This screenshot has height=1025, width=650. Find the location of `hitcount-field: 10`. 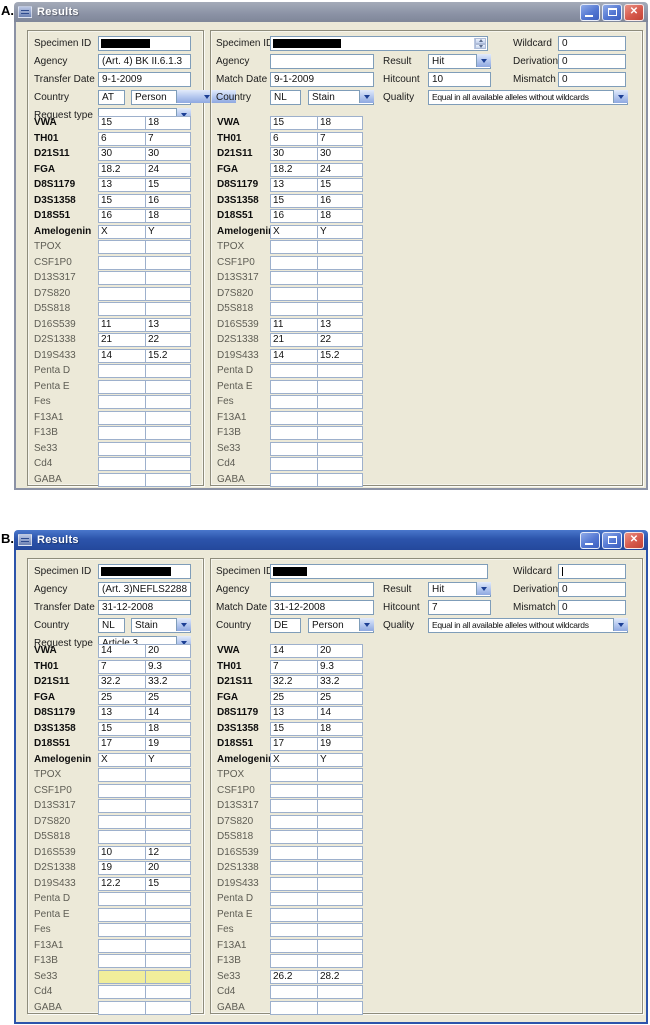

hitcount-field: 10 is located at coordinates (459, 79).